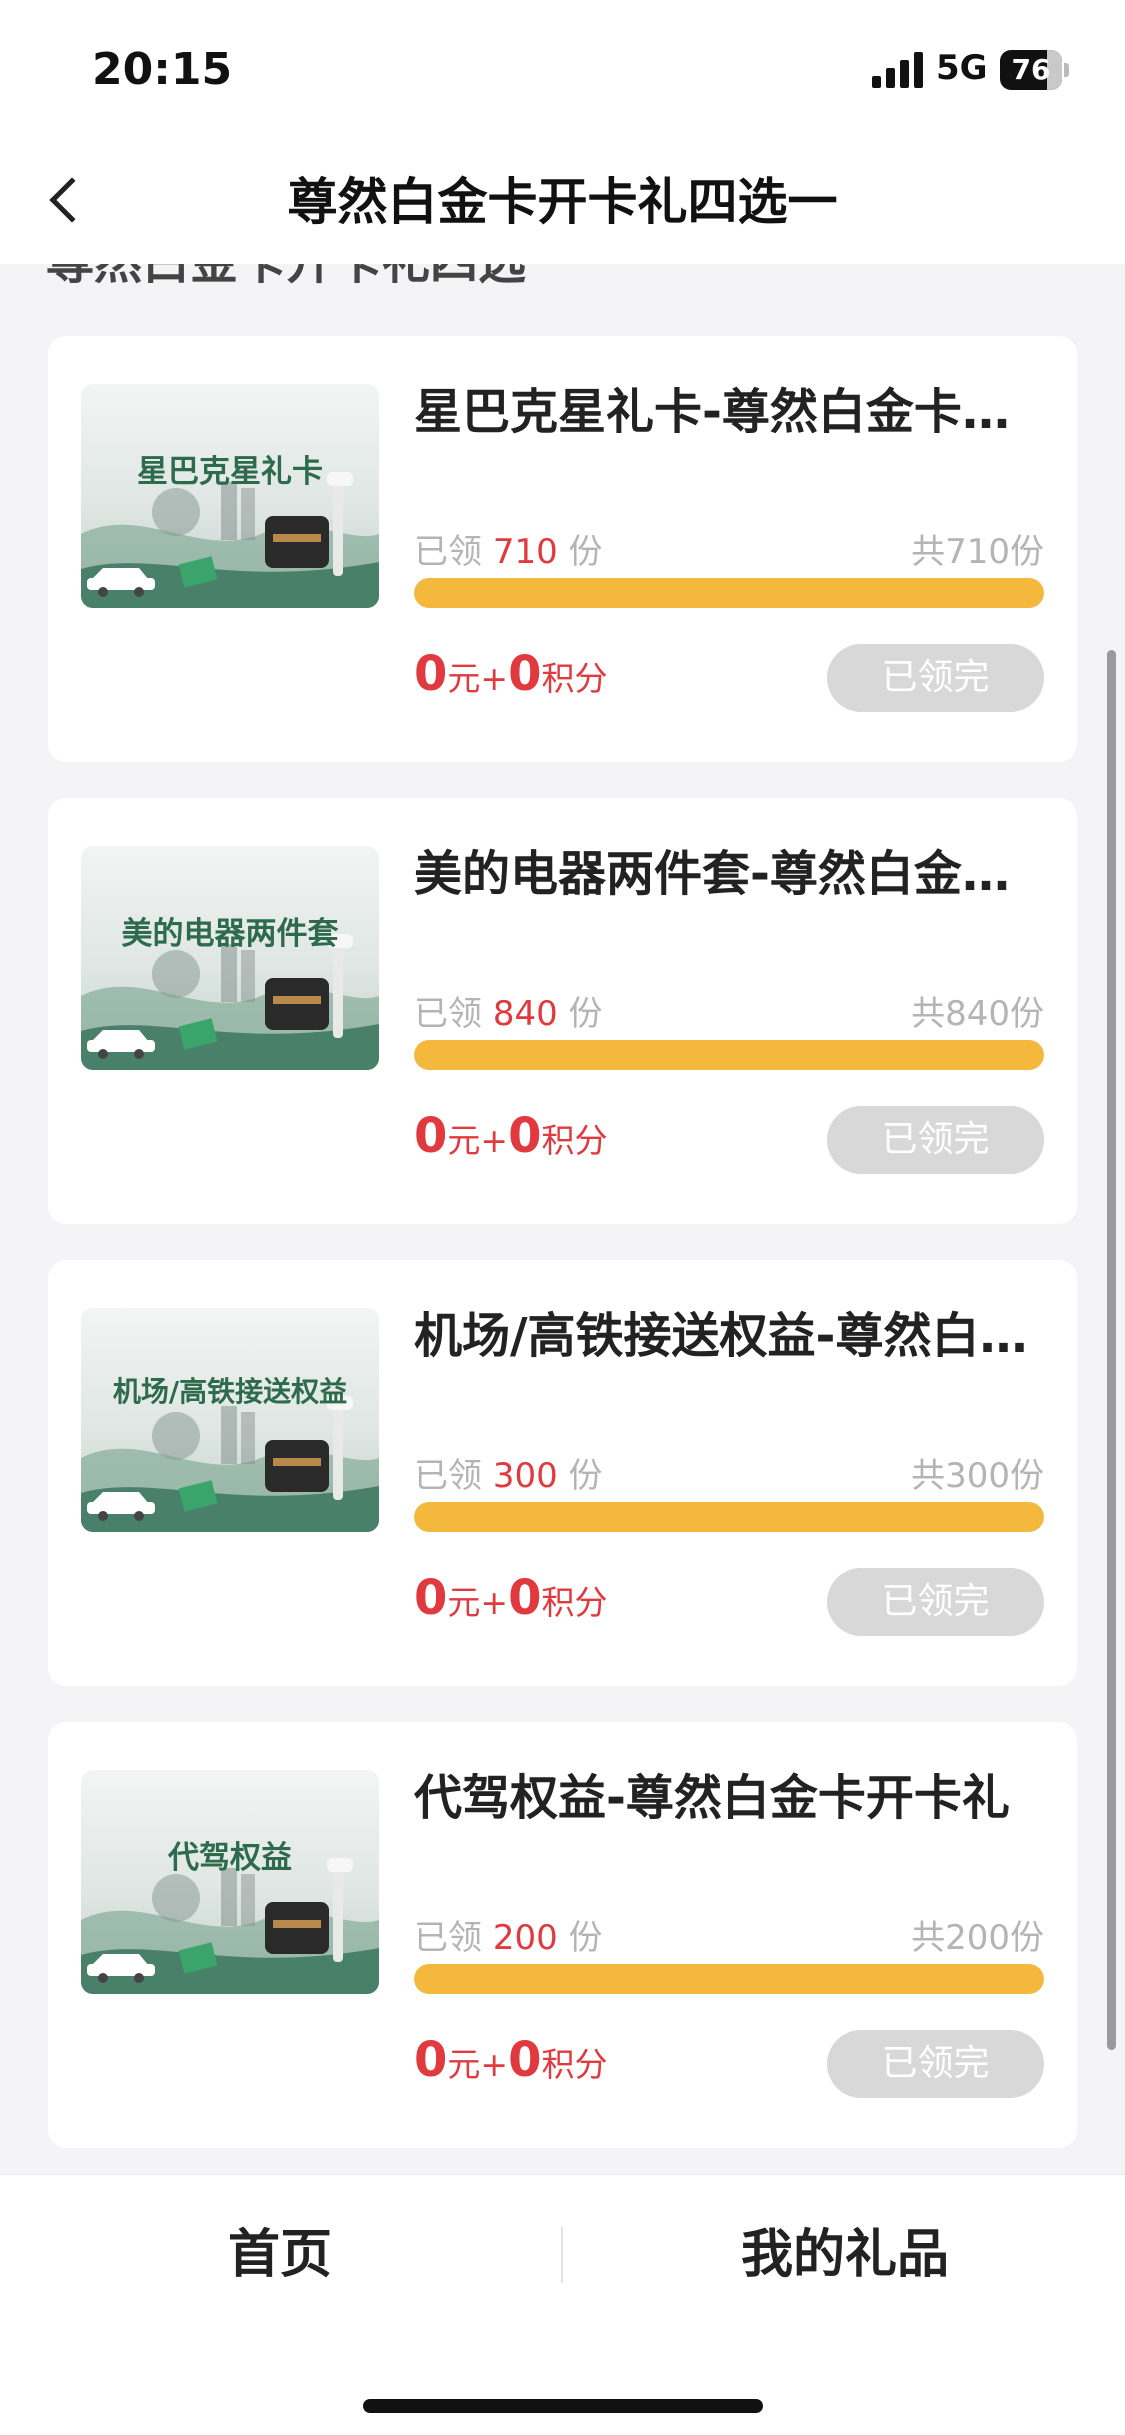 This screenshot has height=2435, width=1125. I want to click on gift-thumbnail: 代驾权益, so click(230, 1882).